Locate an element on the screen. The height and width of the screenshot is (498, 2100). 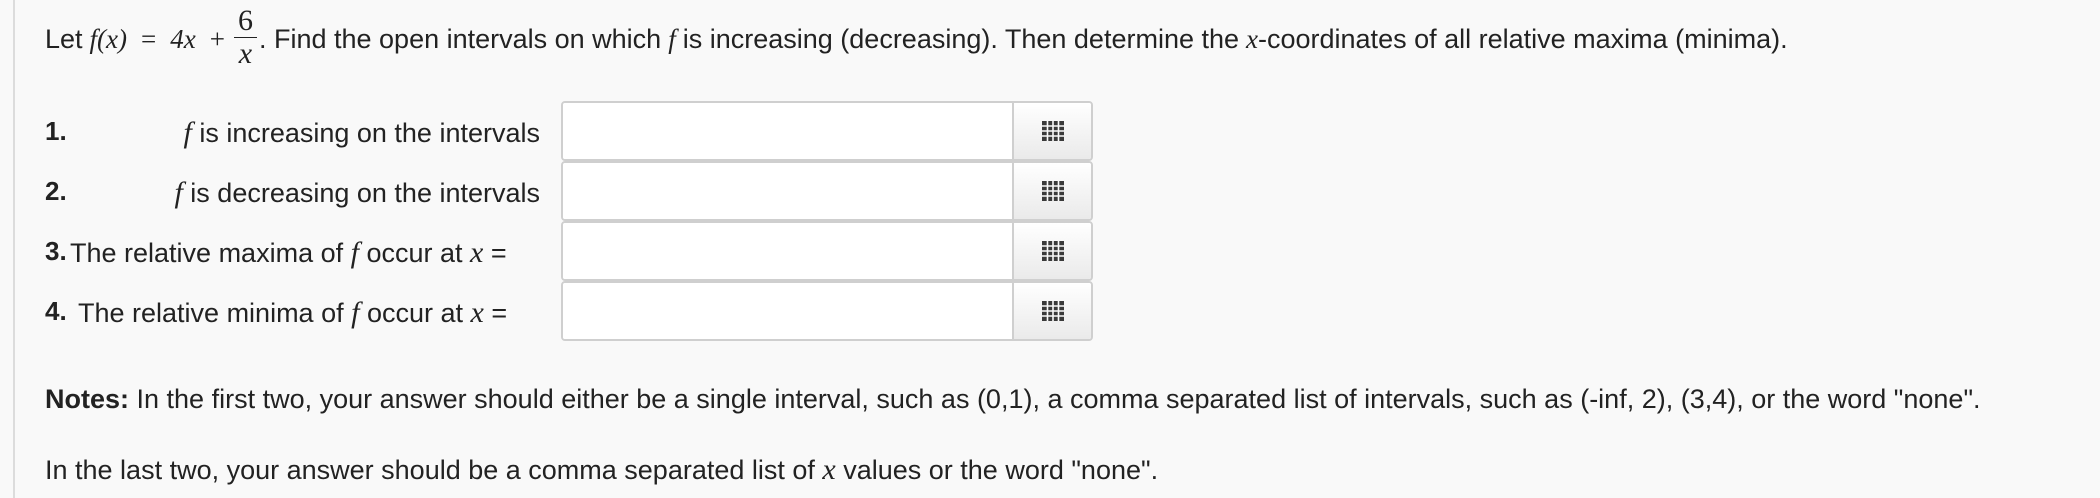
question-4-answer-input is located at coordinates (787, 311).